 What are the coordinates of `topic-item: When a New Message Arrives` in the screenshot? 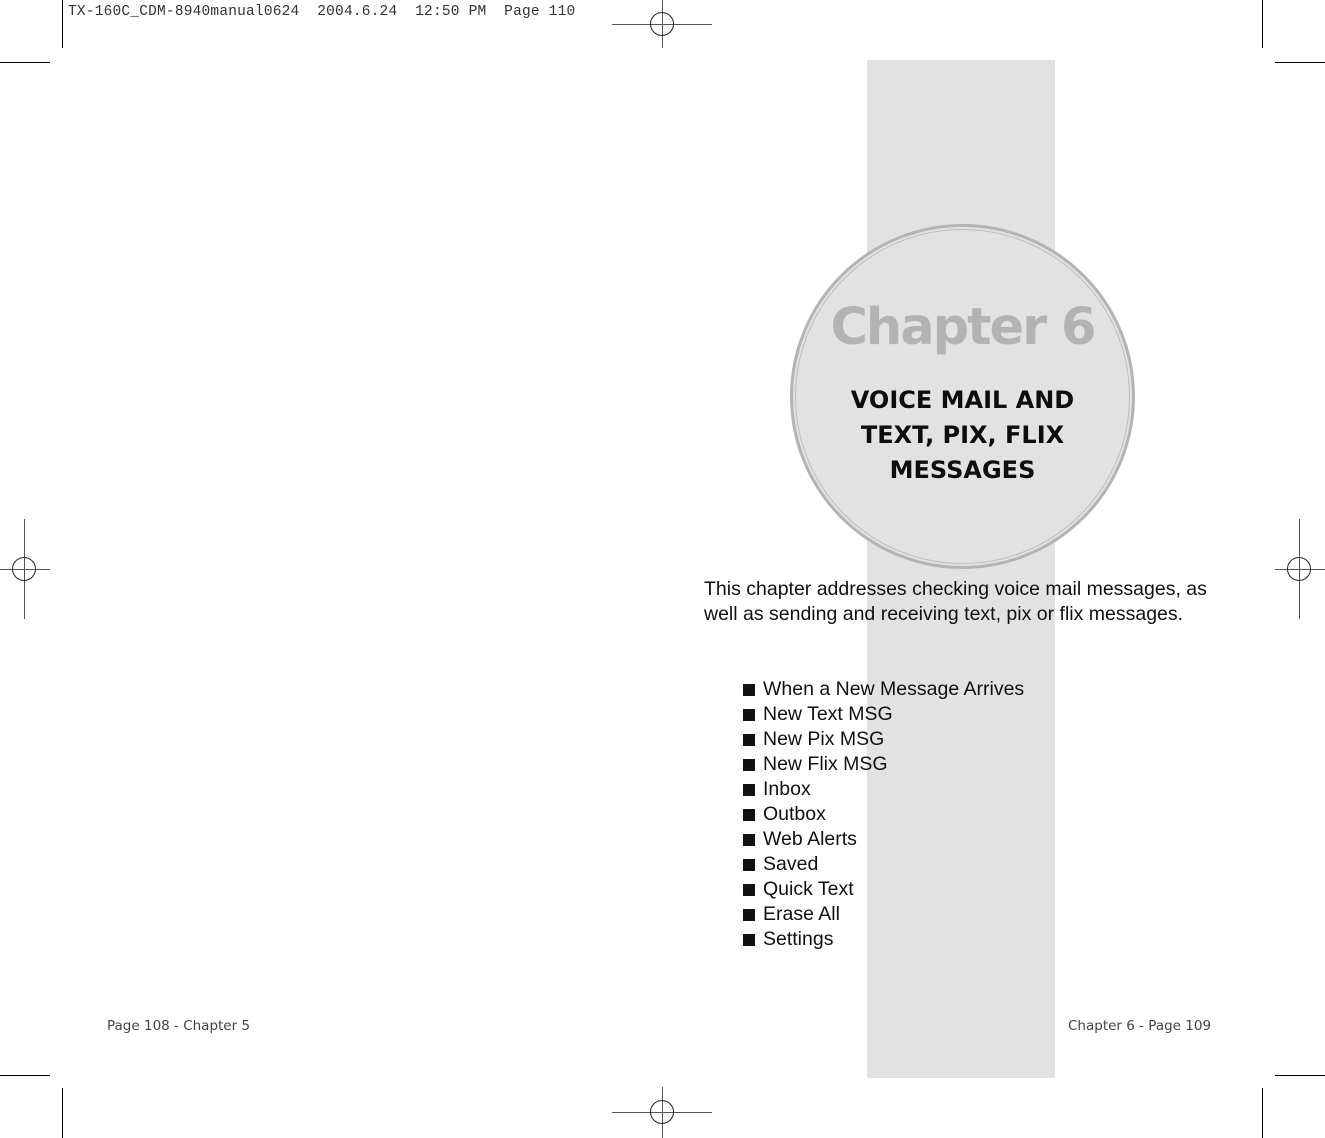 It's located at (883, 689).